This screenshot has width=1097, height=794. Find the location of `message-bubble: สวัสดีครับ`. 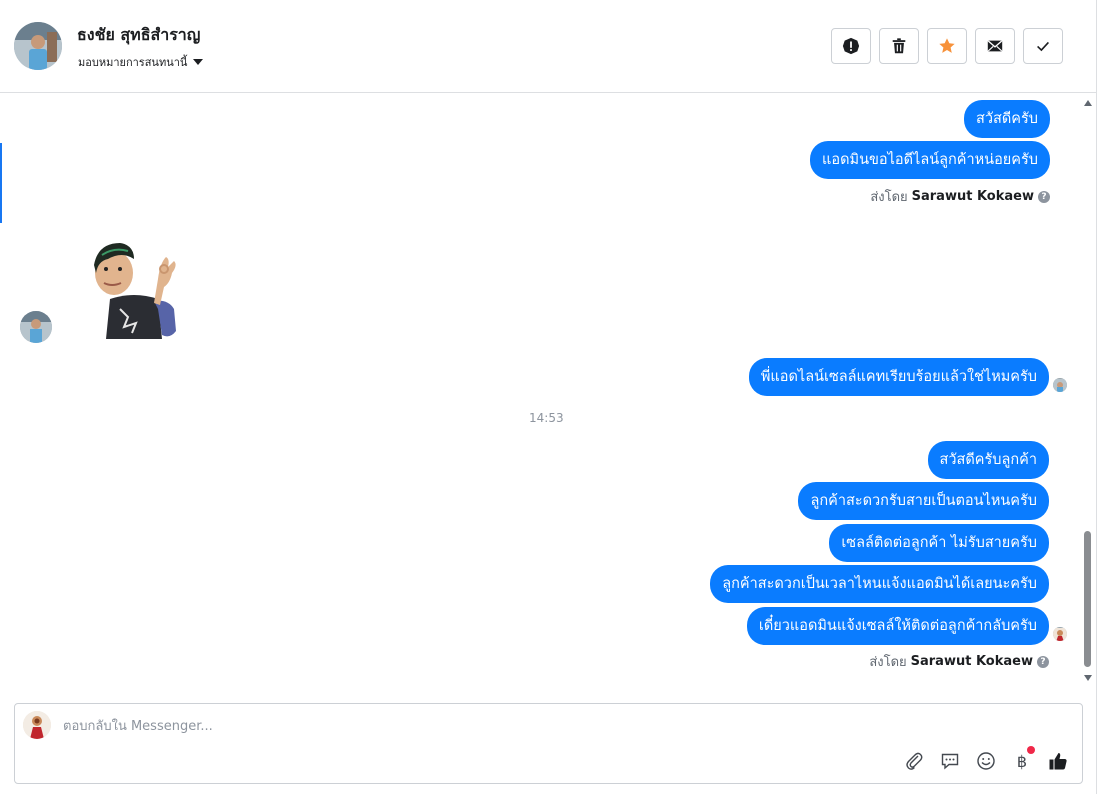

message-bubble: สวัสดีครับ is located at coordinates (1007, 119).